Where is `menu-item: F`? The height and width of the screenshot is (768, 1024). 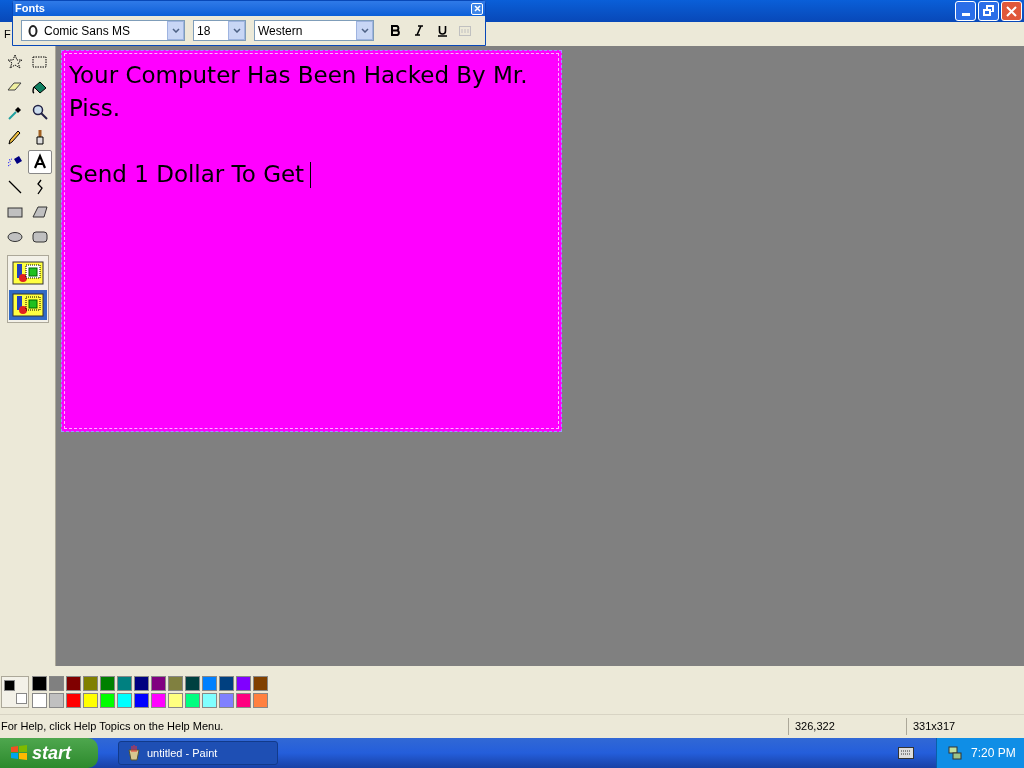 menu-item: F is located at coordinates (7, 34).